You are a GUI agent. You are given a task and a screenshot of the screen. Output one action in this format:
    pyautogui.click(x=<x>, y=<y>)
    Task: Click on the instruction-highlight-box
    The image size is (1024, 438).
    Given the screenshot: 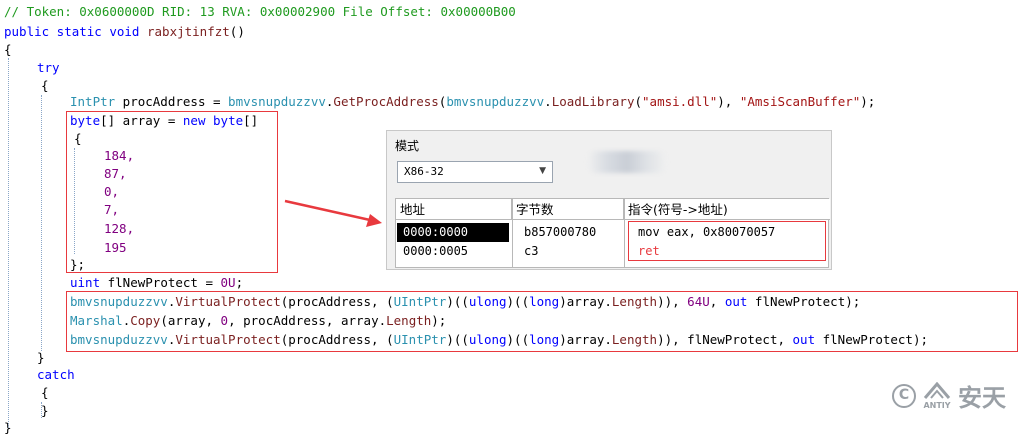 What is the action you would take?
    pyautogui.click(x=727, y=241)
    